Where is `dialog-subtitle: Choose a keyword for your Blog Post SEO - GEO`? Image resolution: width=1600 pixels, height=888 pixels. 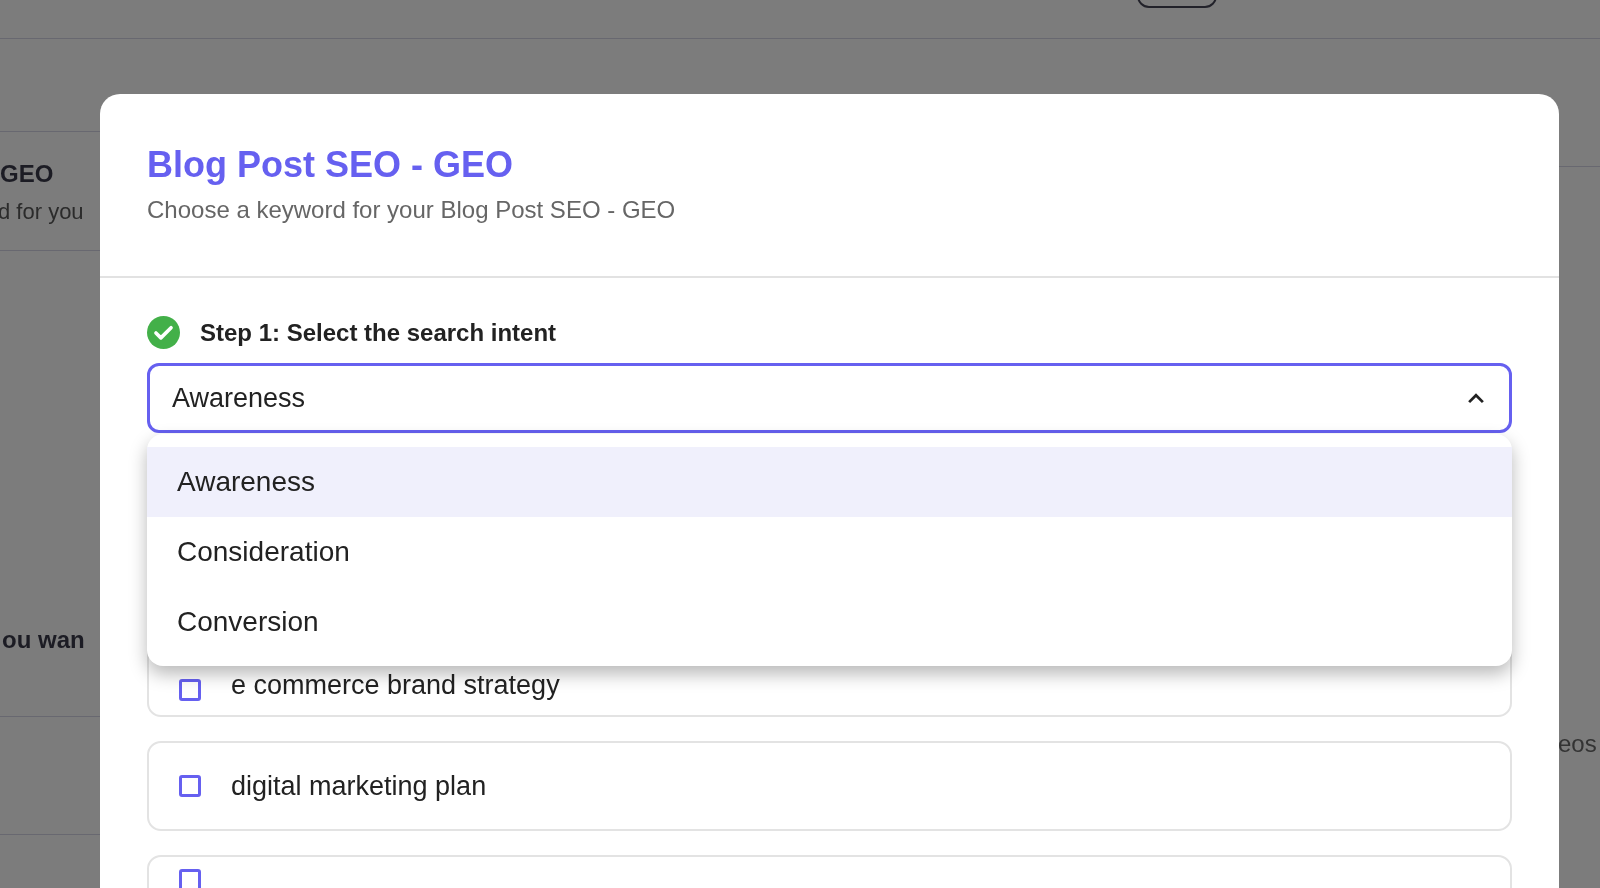
dialog-subtitle: Choose a keyword for your Blog Post SEO - GEO is located at coordinates (411, 210).